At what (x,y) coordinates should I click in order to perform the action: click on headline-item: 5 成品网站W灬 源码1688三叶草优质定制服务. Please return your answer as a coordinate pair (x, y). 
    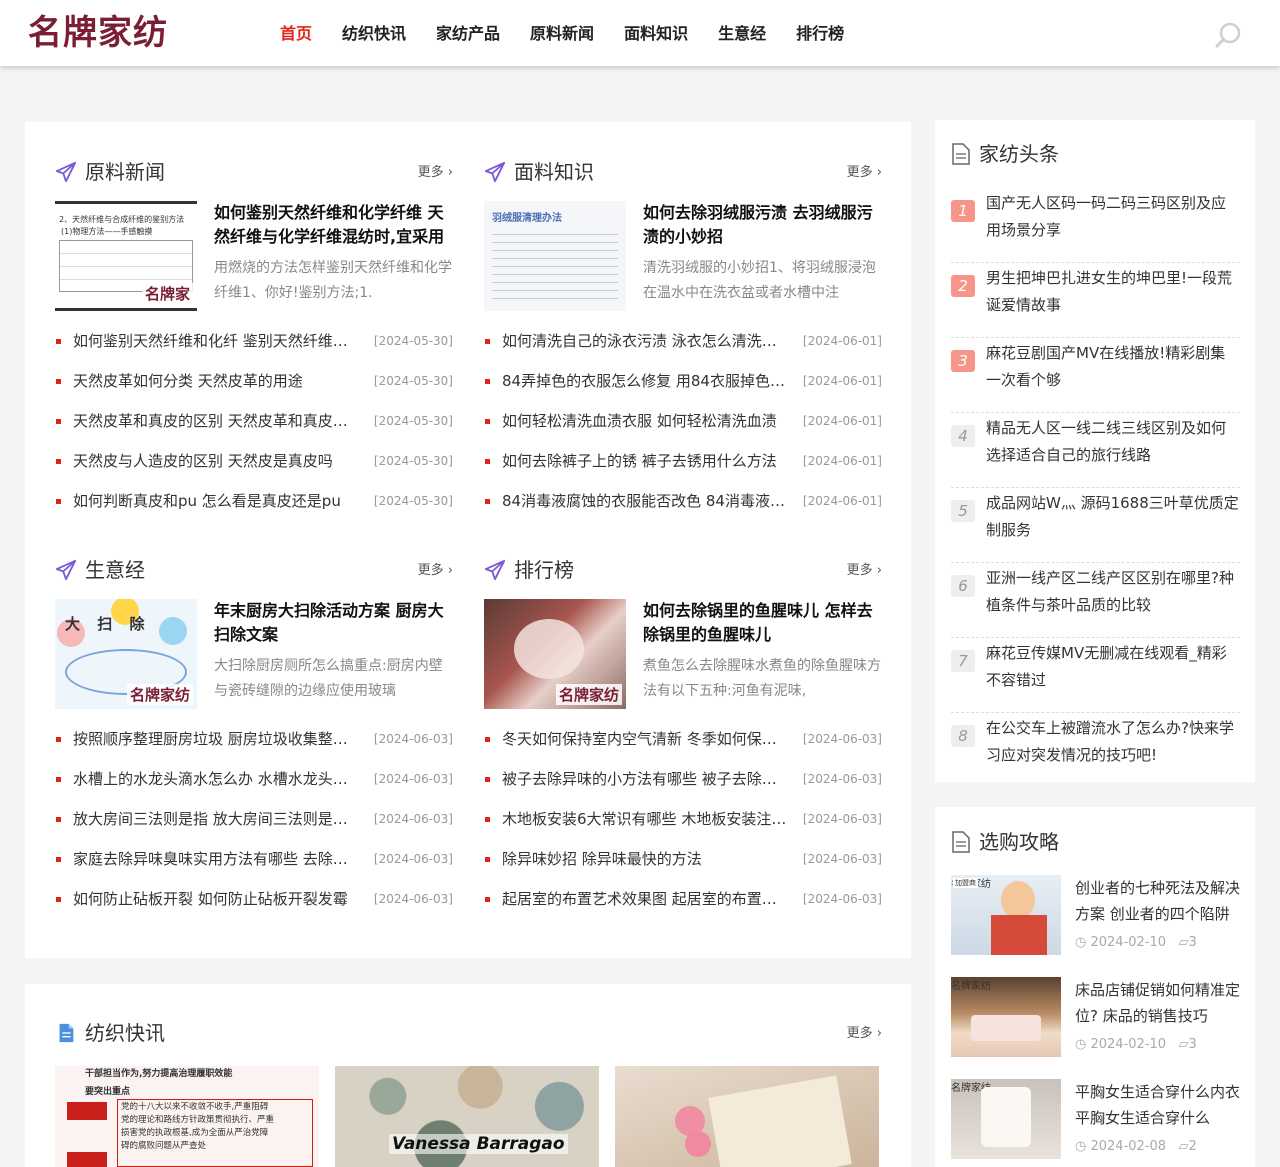
    Looking at the image, I should click on (1095, 525).